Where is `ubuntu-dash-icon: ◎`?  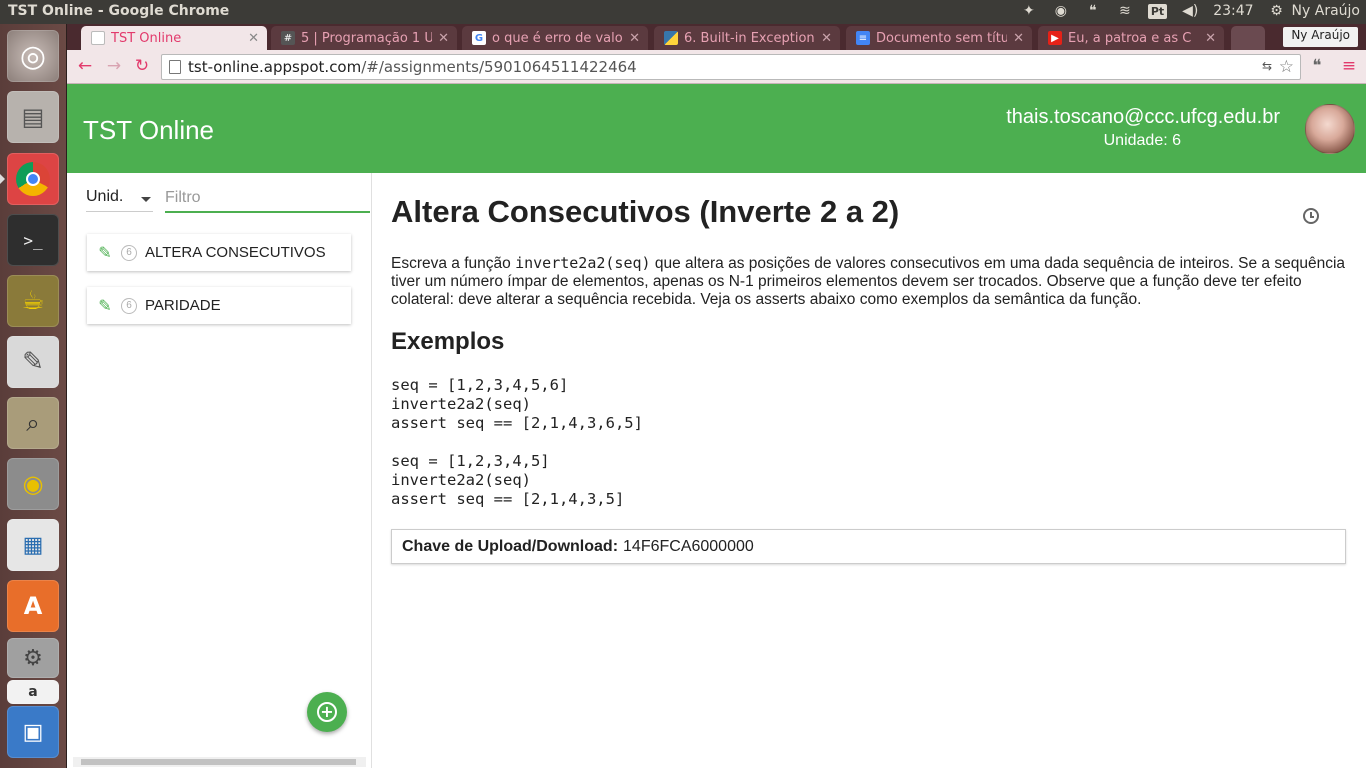
ubuntu-dash-icon: ◎ is located at coordinates (33, 56).